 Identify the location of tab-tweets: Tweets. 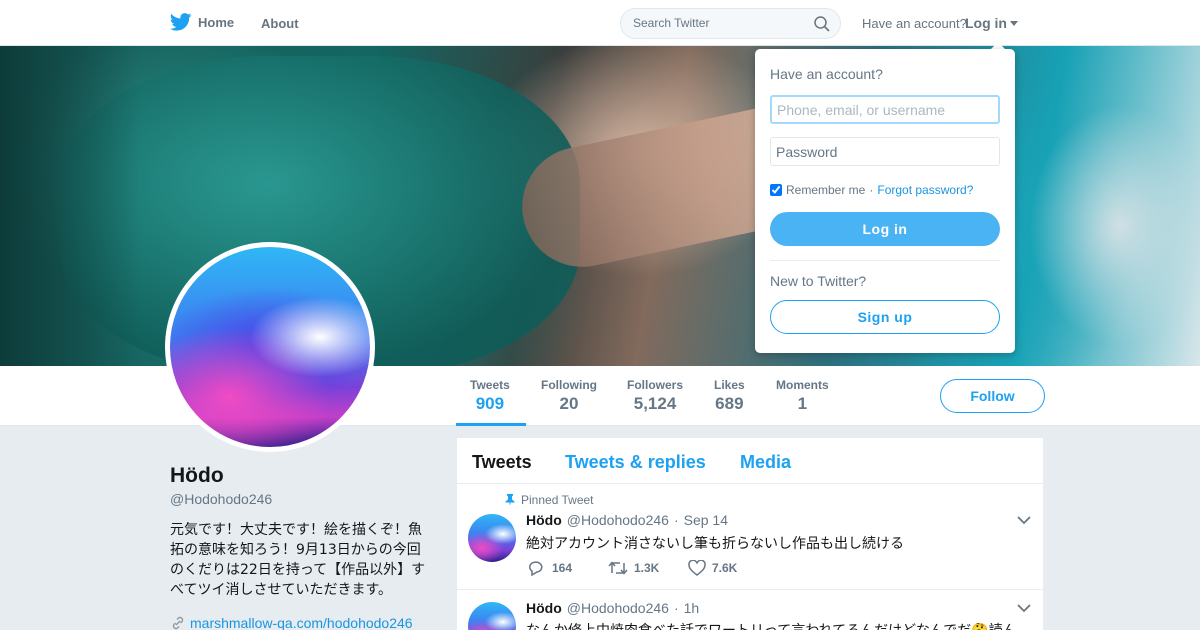
(502, 462).